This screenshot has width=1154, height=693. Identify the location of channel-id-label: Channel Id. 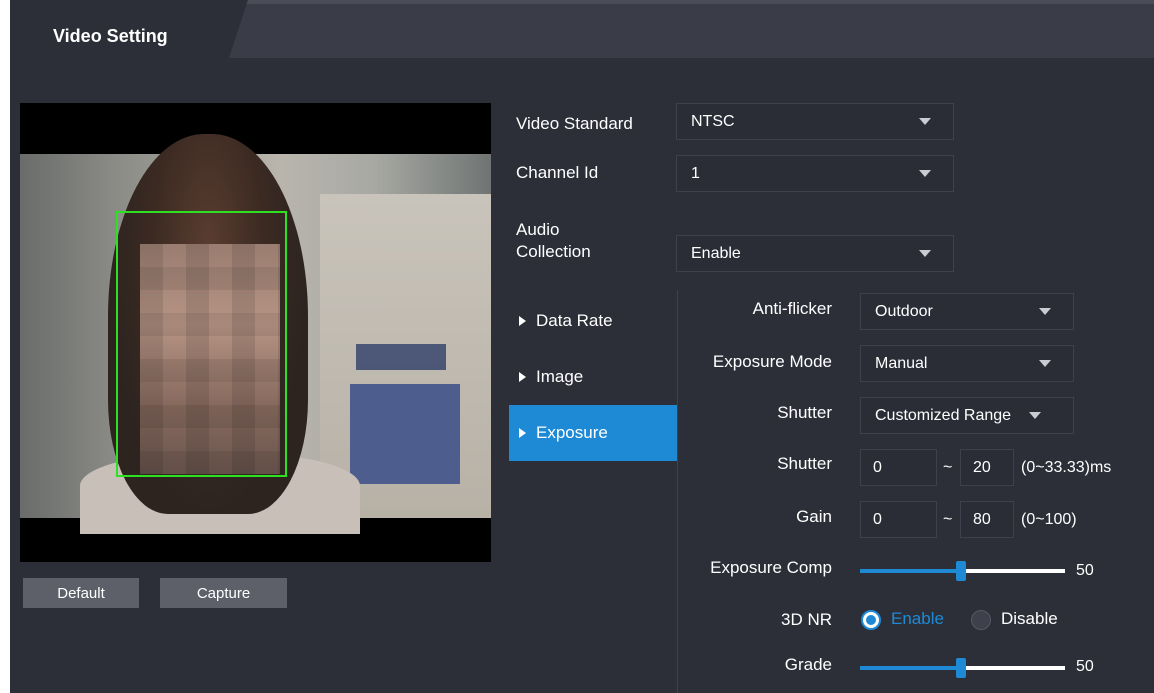
(557, 172).